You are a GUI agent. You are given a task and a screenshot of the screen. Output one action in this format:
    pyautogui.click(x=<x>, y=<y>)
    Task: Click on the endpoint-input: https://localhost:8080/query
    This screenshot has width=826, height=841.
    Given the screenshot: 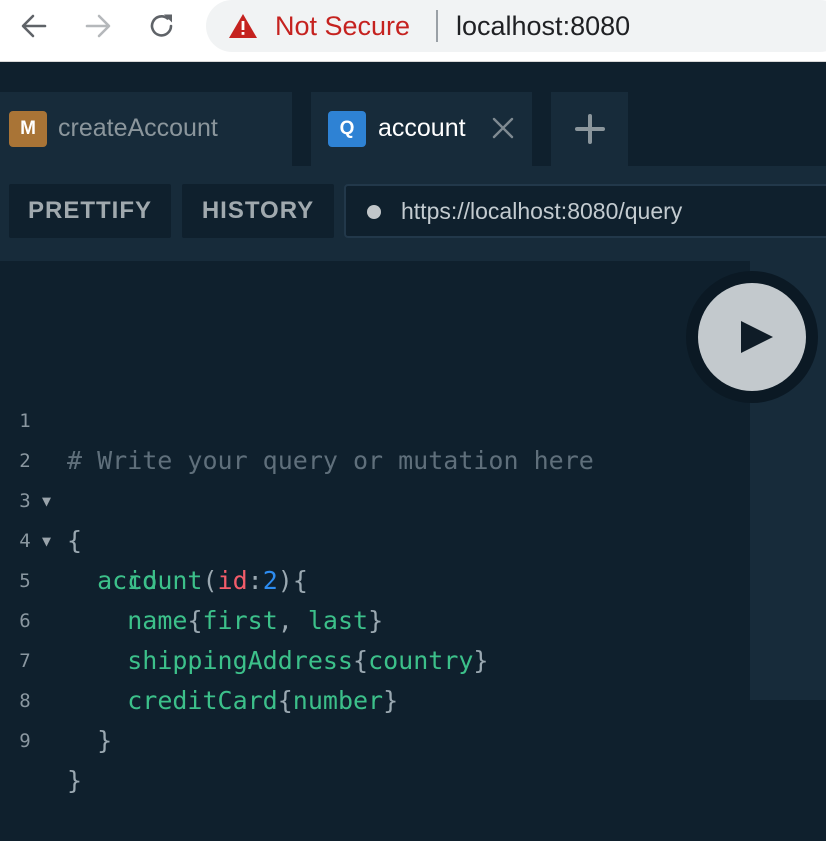 What is the action you would take?
    pyautogui.click(x=585, y=211)
    